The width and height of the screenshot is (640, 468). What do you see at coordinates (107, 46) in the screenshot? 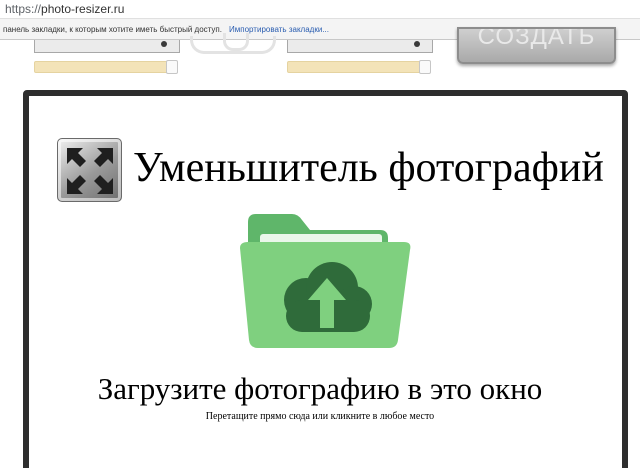
I see `width-field` at bounding box center [107, 46].